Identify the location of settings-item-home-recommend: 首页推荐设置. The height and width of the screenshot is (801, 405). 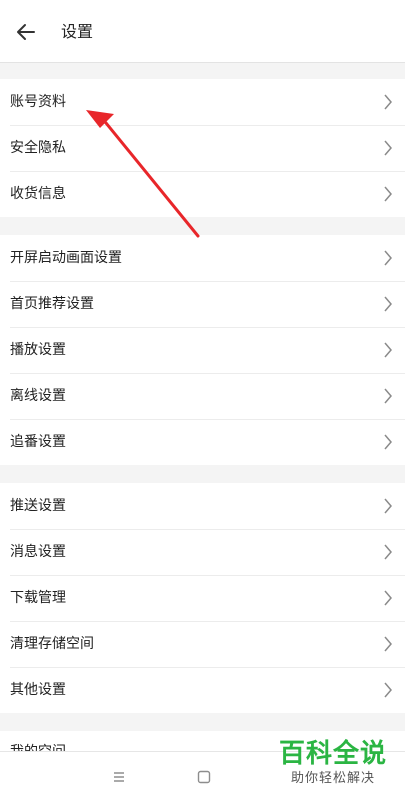
(202, 304).